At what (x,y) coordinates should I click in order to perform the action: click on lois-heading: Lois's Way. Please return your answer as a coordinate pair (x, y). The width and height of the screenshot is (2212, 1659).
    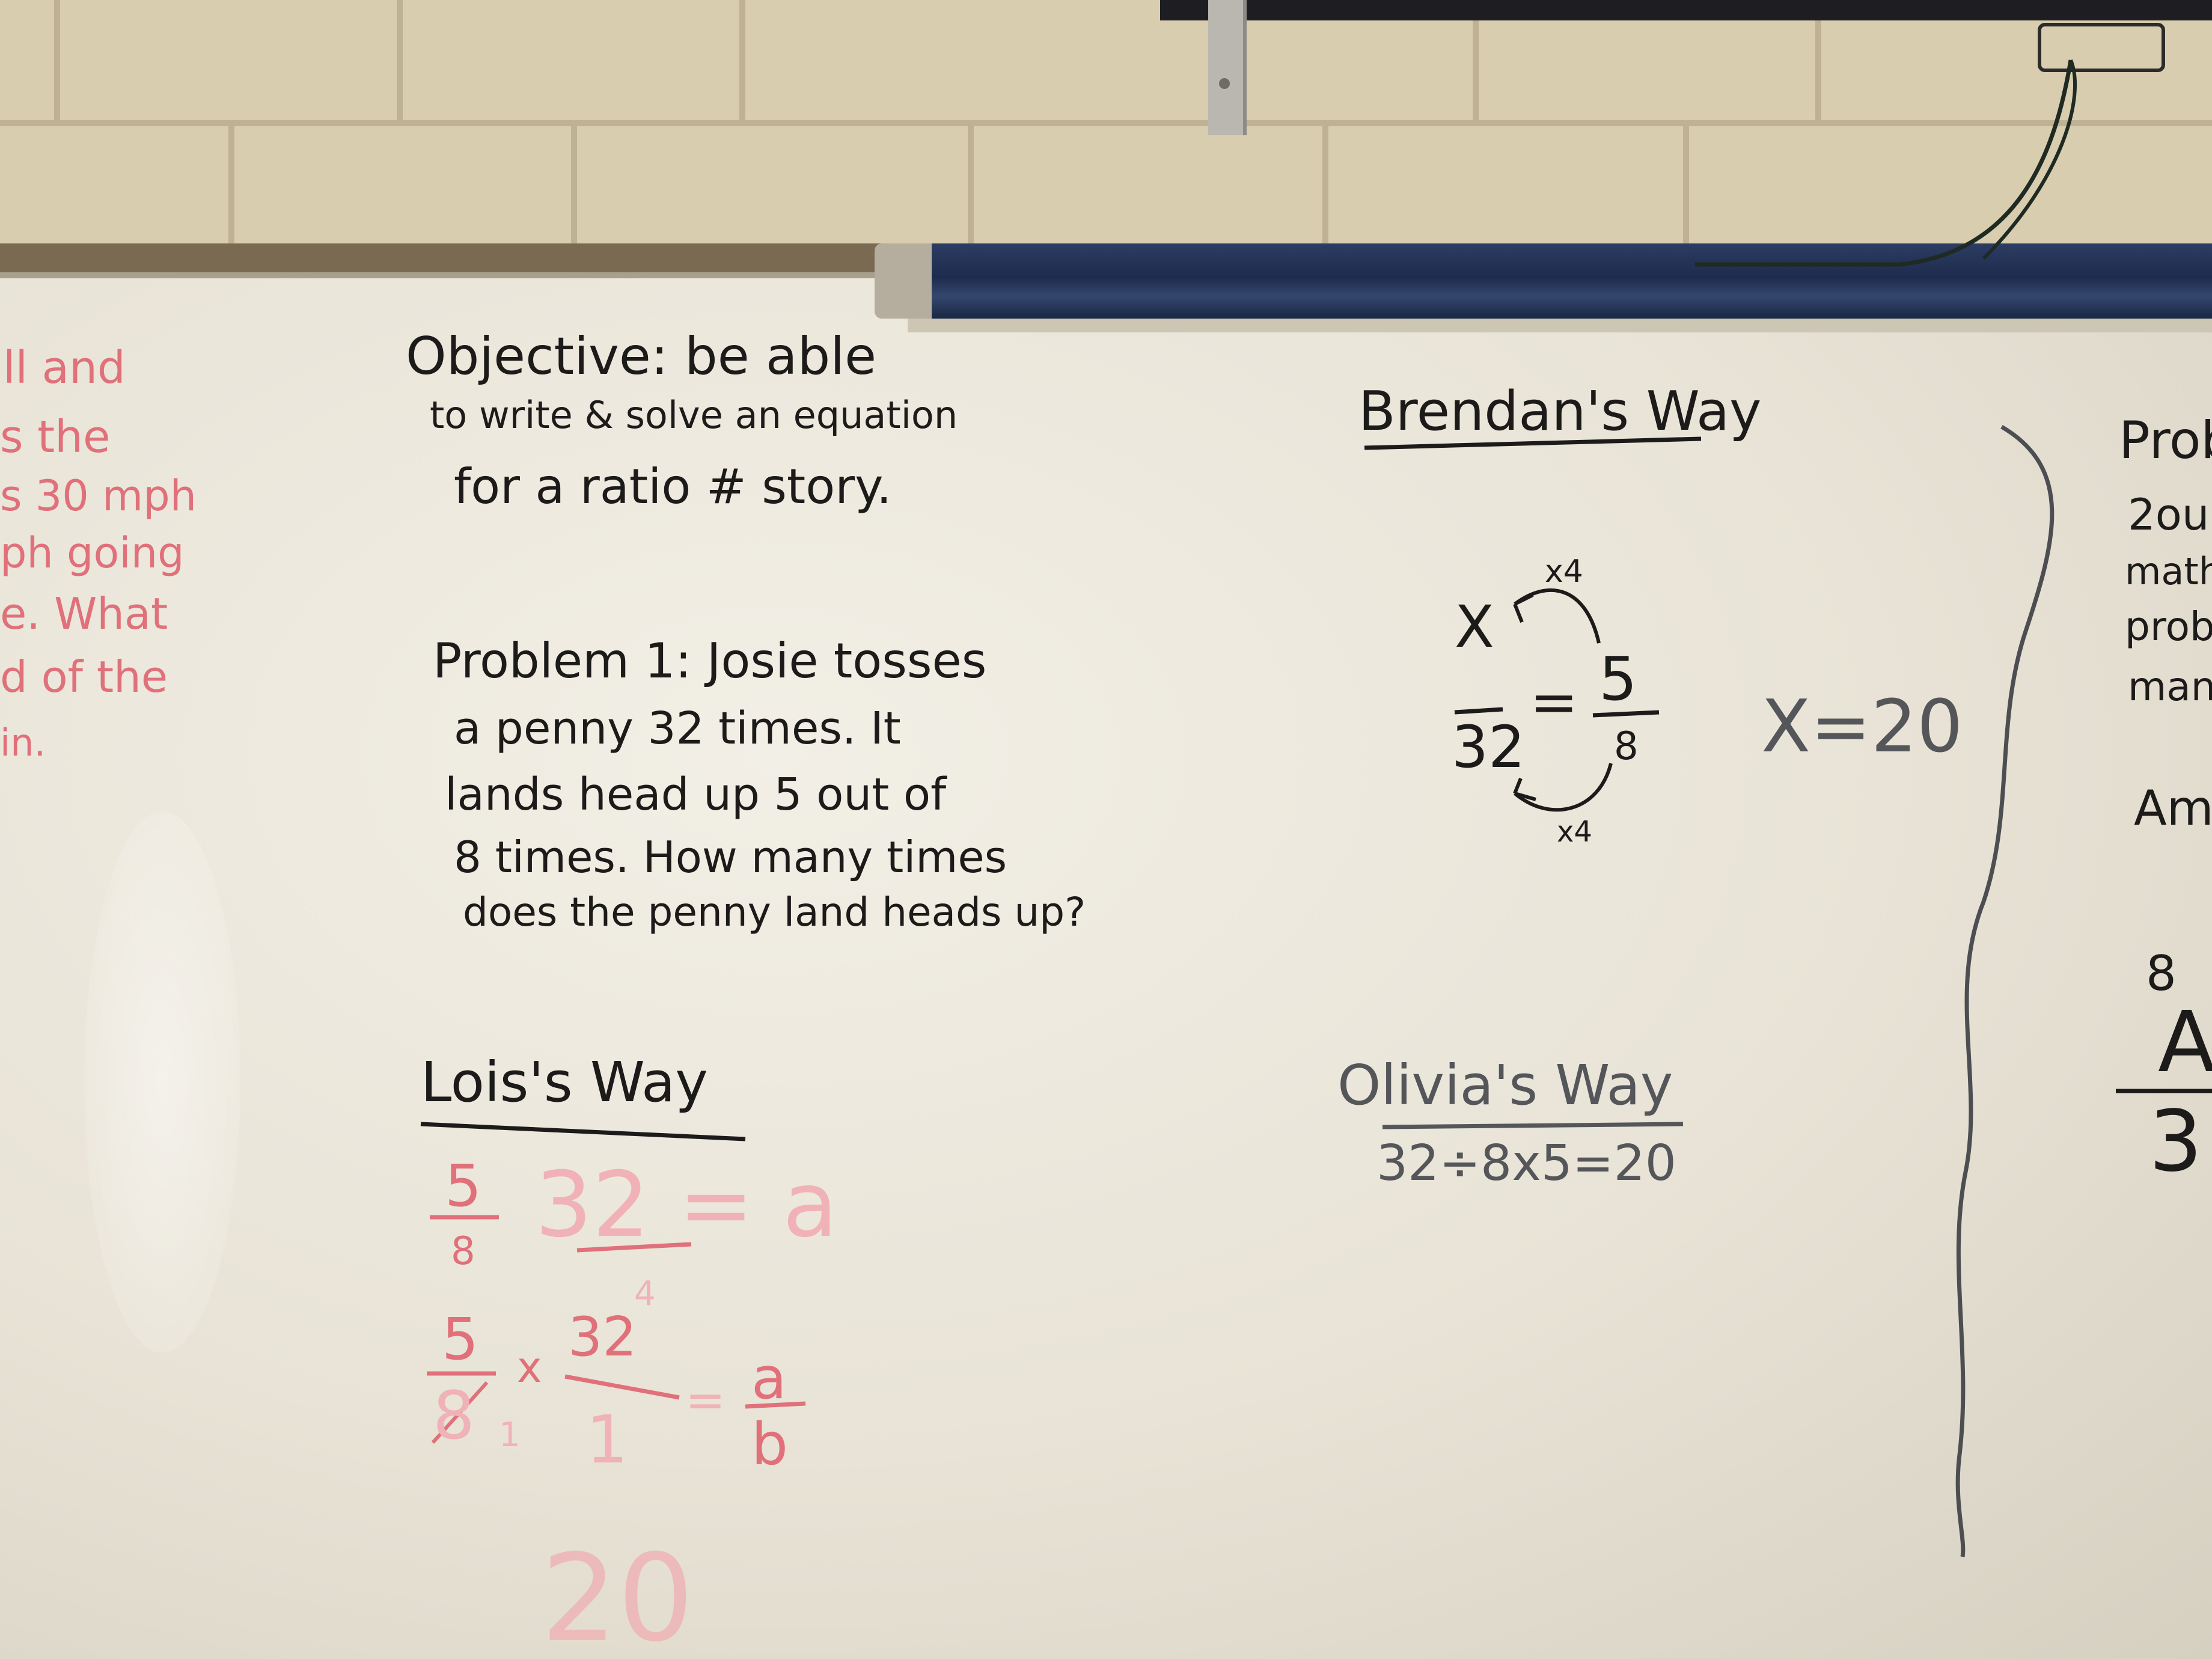
    Looking at the image, I should click on (565, 1082).